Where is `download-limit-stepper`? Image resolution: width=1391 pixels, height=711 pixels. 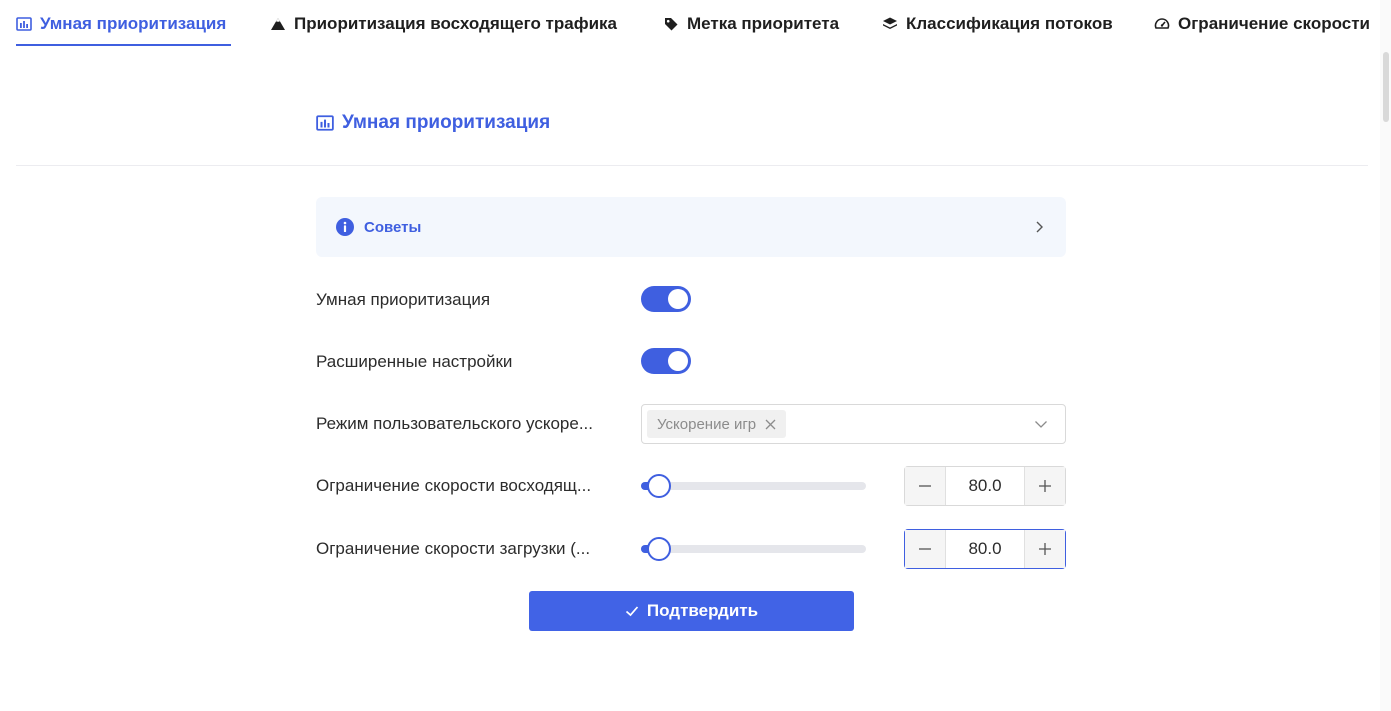
download-limit-stepper is located at coordinates (985, 549).